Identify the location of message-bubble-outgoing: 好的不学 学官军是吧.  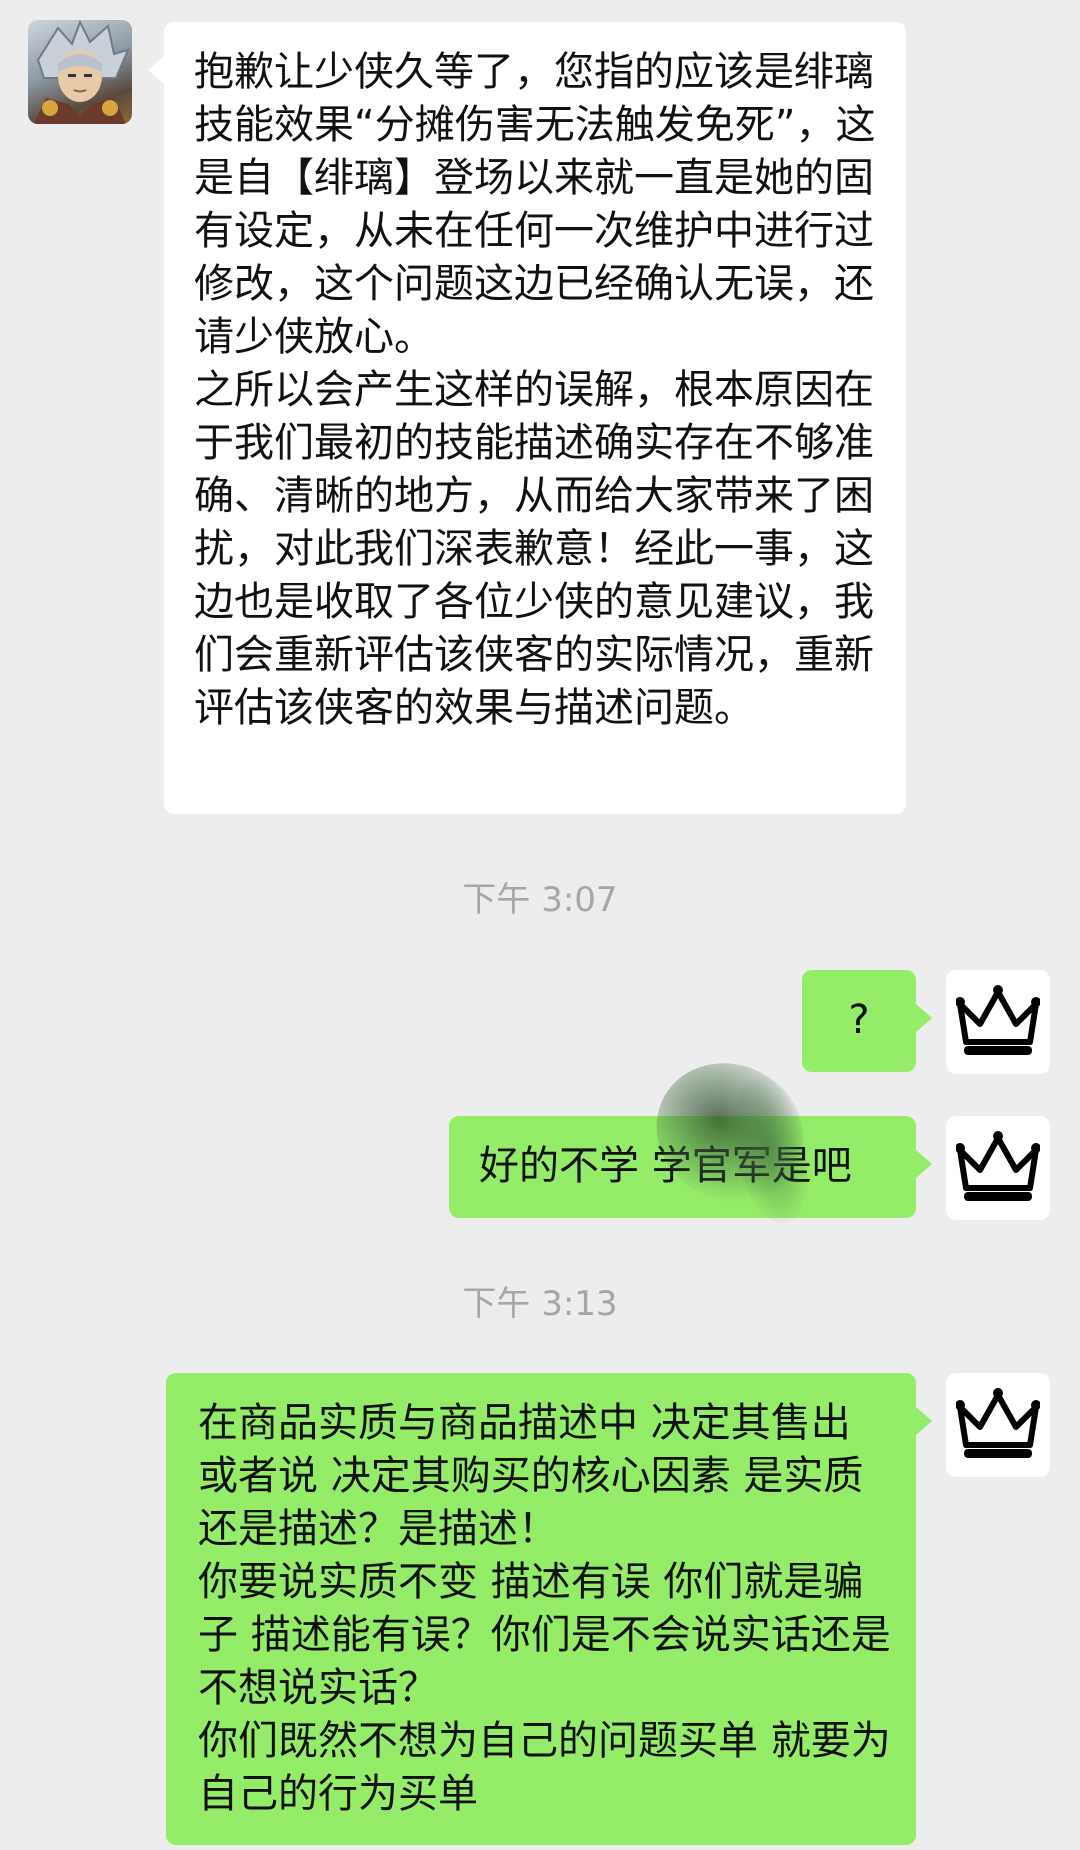
(690, 1167).